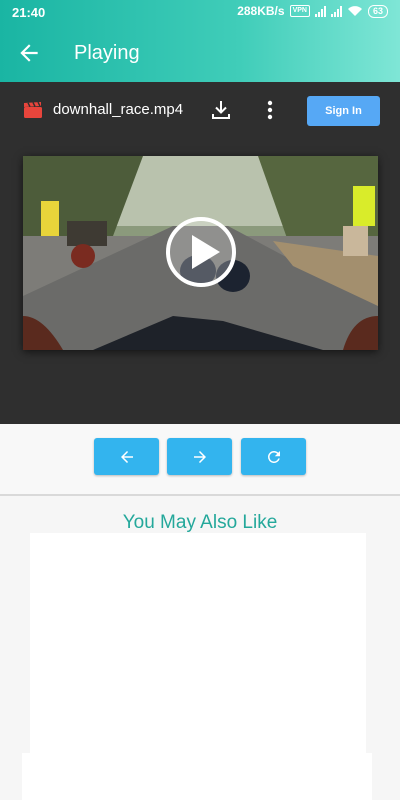 The image size is (400, 800). I want to click on clapperboard-icon, so click(33, 110).